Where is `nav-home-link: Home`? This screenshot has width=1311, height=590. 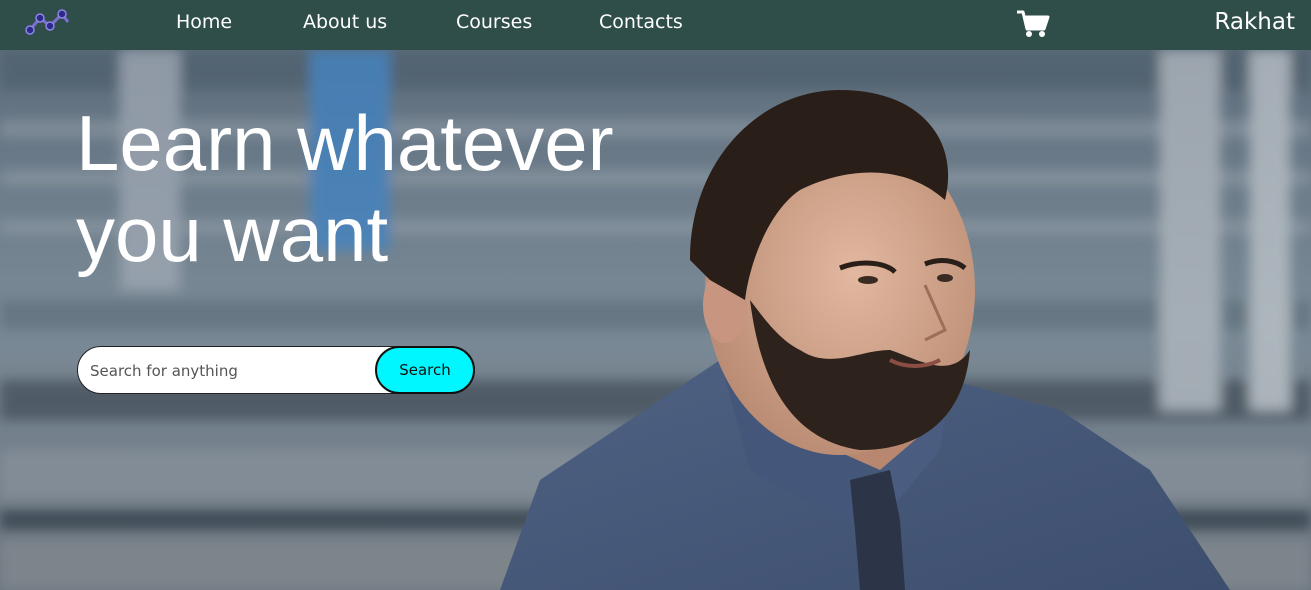 nav-home-link: Home is located at coordinates (204, 22).